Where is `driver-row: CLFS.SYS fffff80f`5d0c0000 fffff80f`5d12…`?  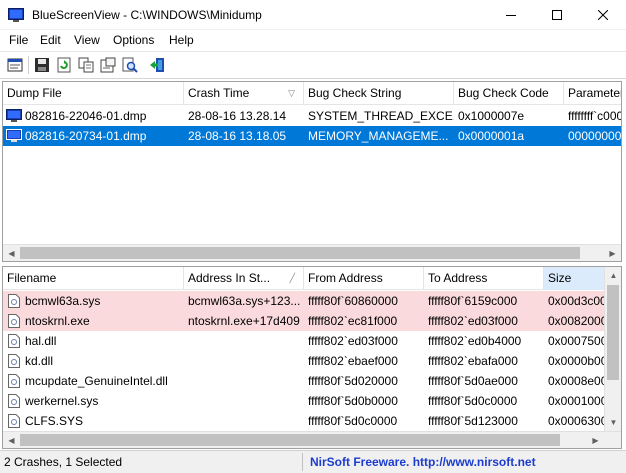 driver-row: CLFS.SYS fffff80f`5d0c0000 fffff80f`5d12… is located at coordinates (312, 421).